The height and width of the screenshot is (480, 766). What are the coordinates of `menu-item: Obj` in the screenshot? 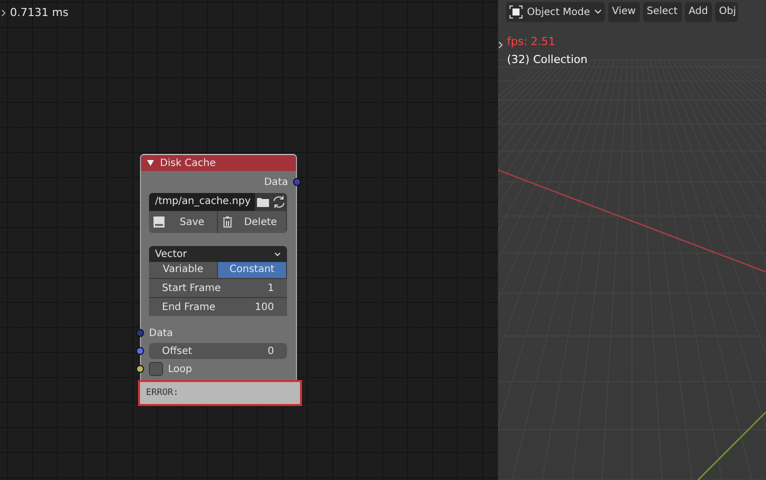 It's located at (726, 12).